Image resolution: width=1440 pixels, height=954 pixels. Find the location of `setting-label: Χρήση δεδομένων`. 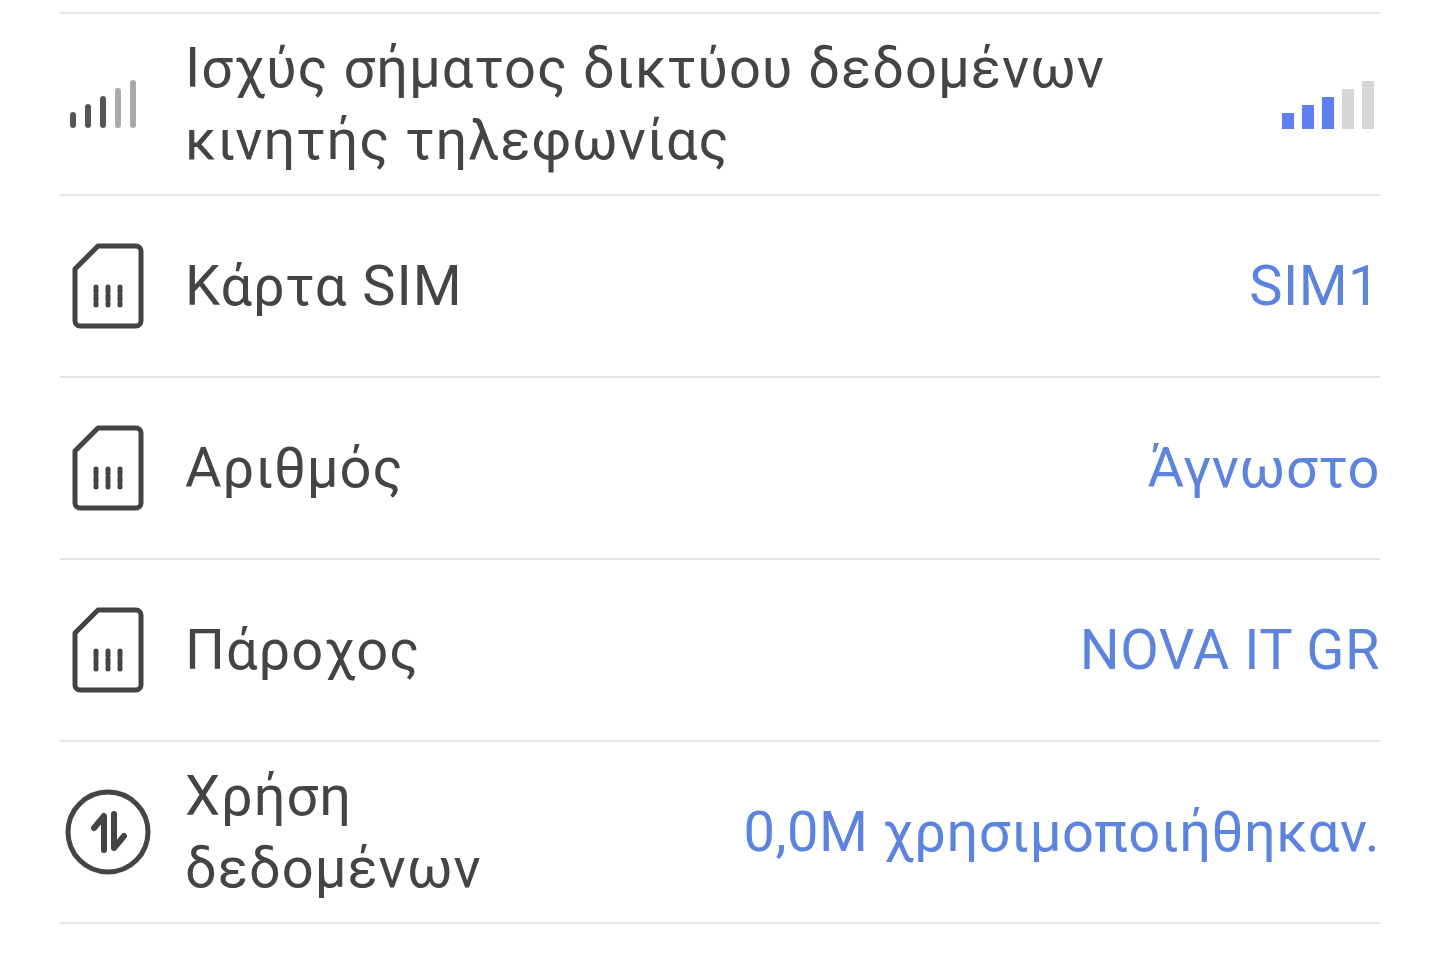

setting-label: Χρήση δεδομένων is located at coordinates (334, 832).